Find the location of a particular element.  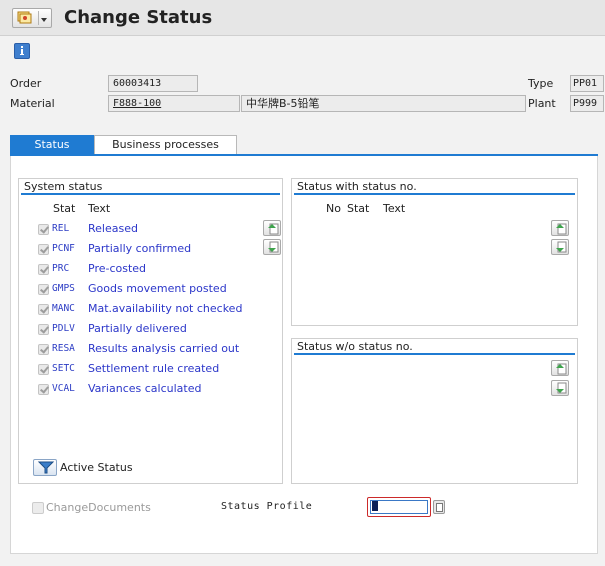

info-button is located at coordinates (22, 51).